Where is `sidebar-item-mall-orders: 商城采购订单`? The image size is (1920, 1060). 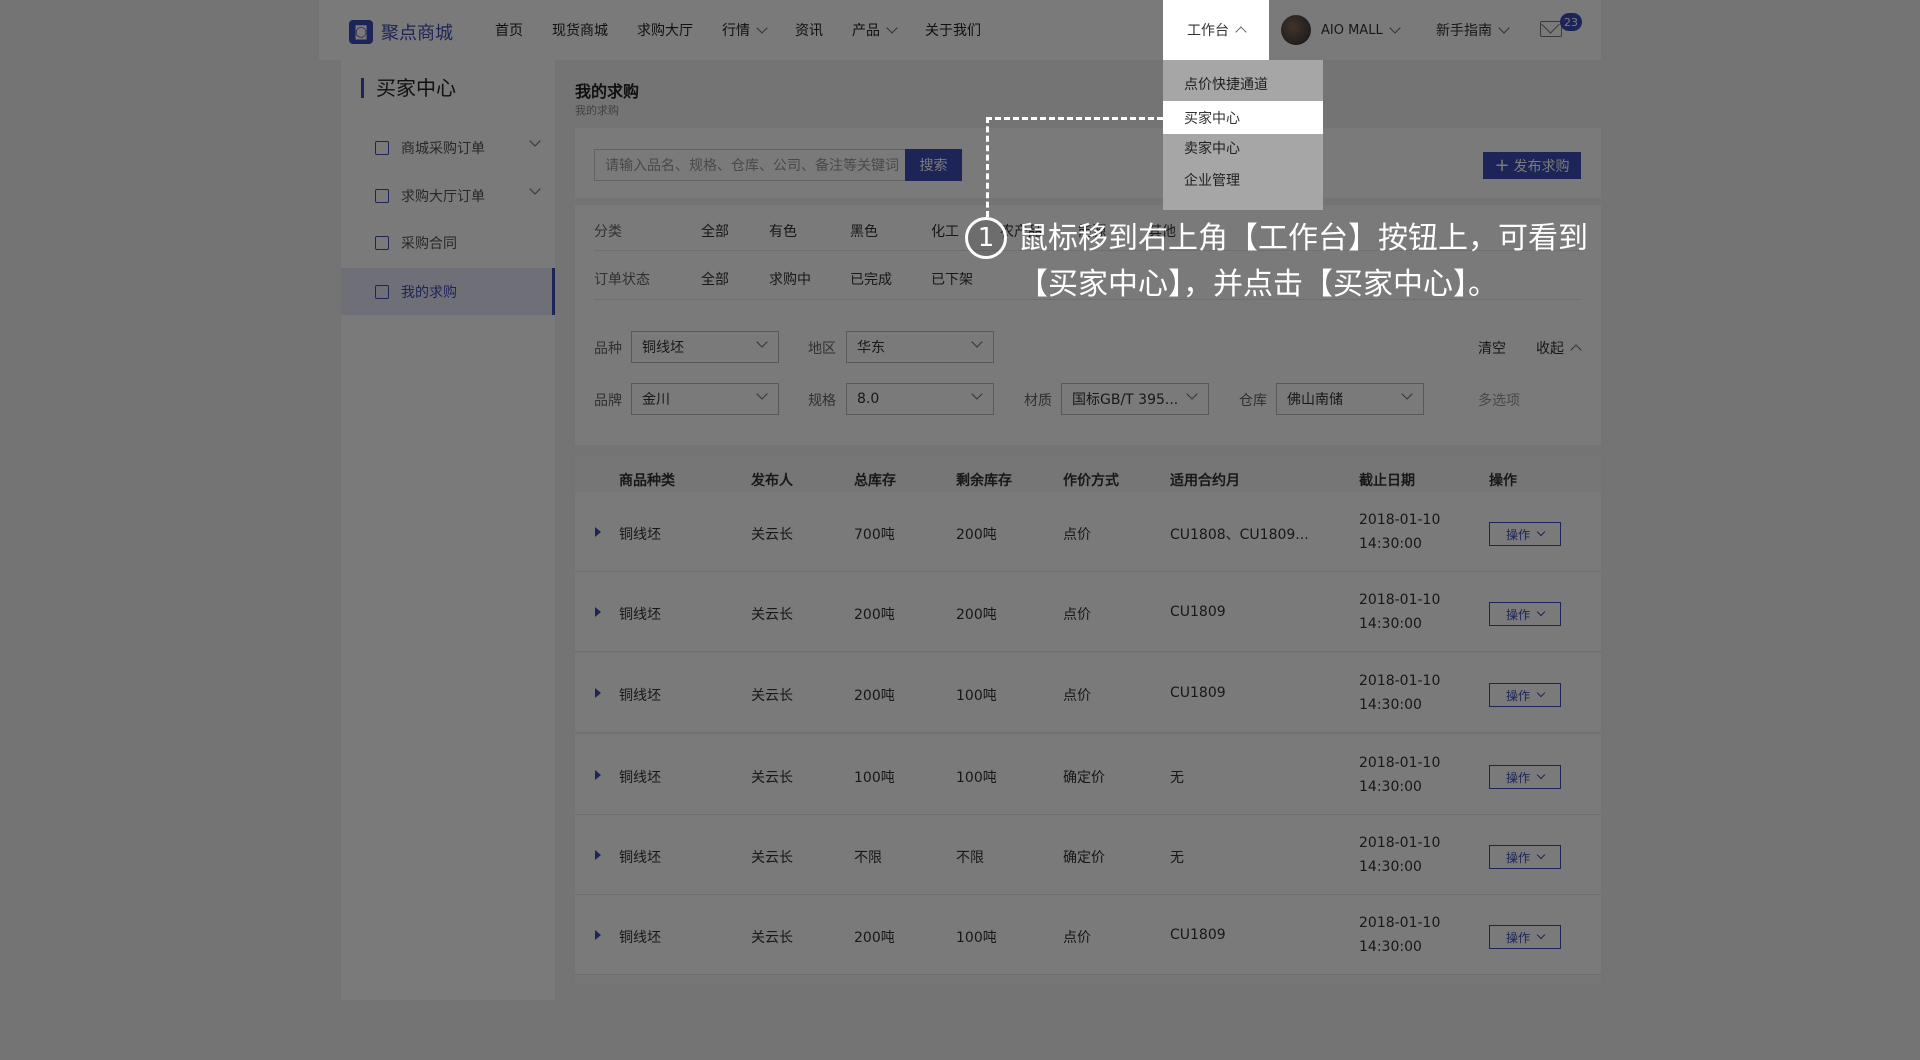 sidebar-item-mall-orders: 商城采购订单 is located at coordinates (448, 147).